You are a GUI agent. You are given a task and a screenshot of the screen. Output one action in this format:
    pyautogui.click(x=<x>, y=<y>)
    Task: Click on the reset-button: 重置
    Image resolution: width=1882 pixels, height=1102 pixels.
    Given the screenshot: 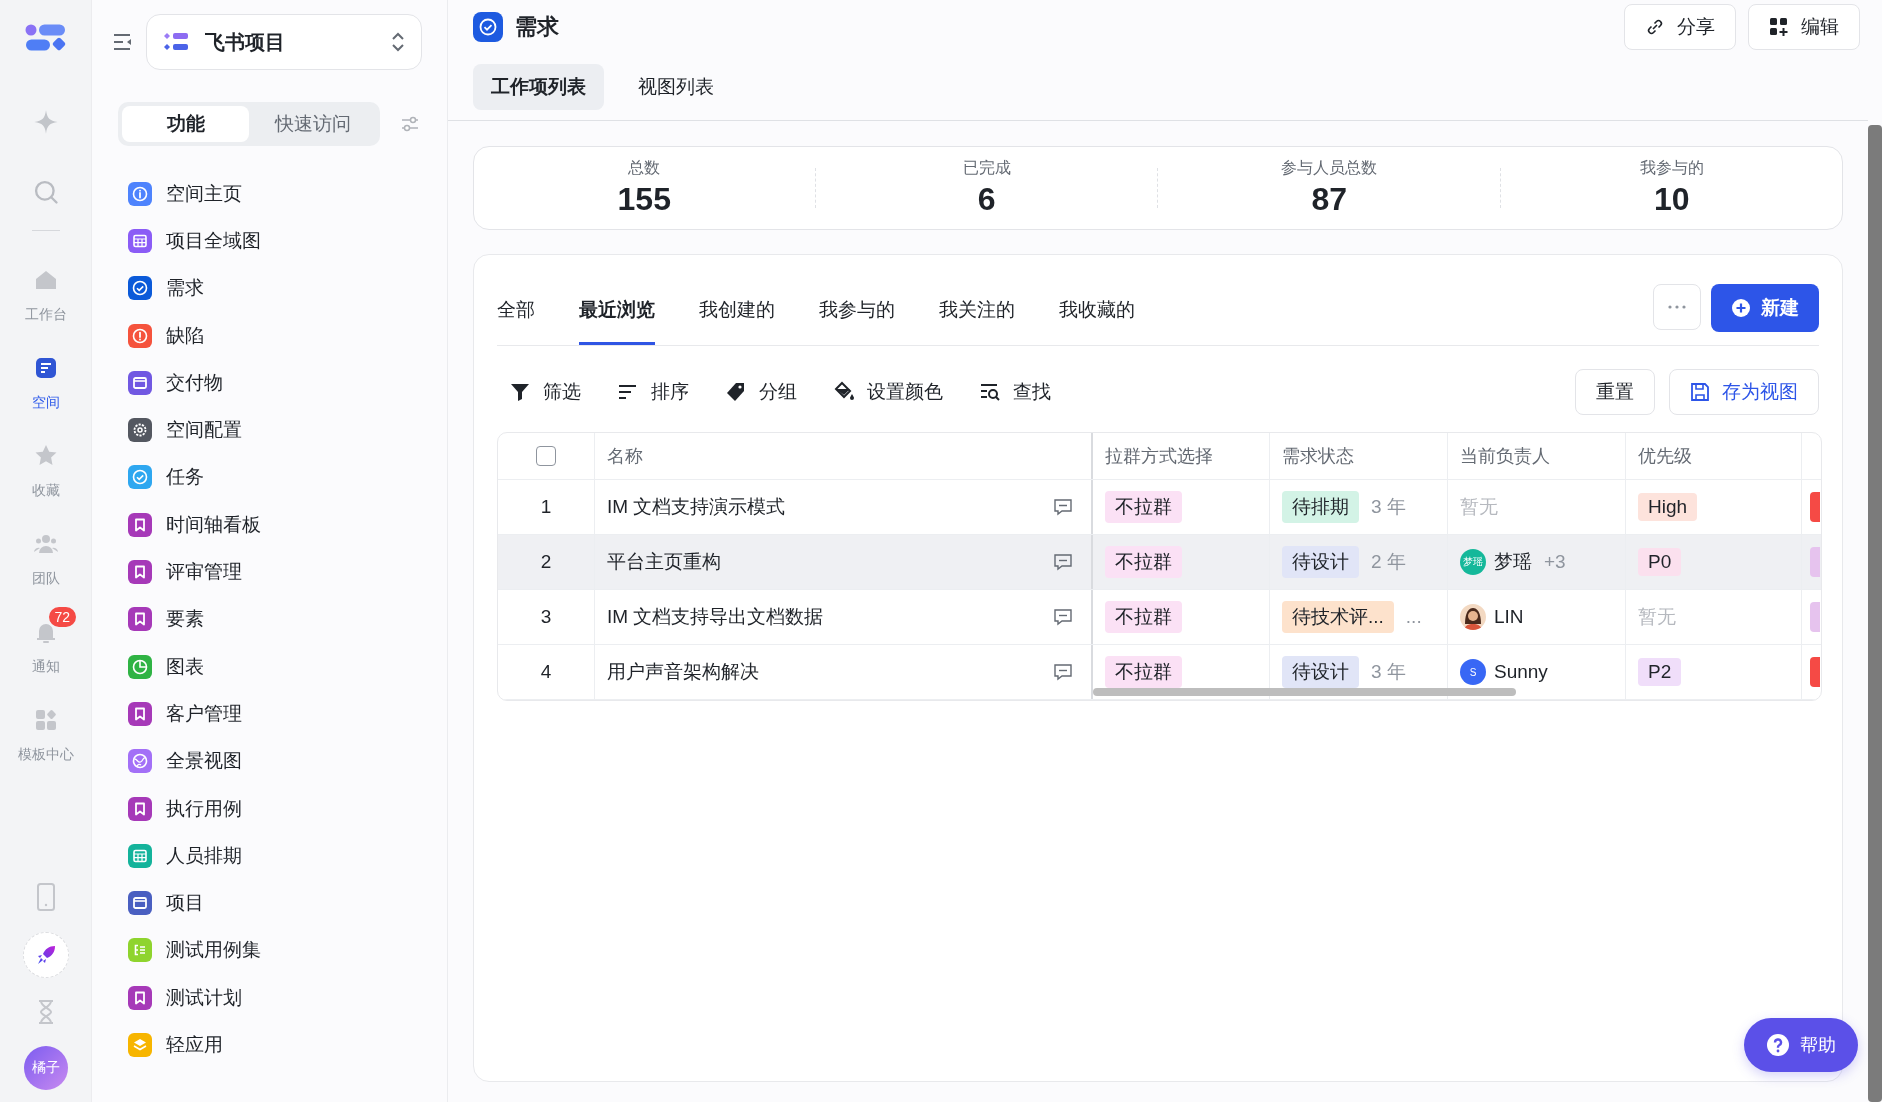 What is the action you would take?
    pyautogui.click(x=1615, y=392)
    